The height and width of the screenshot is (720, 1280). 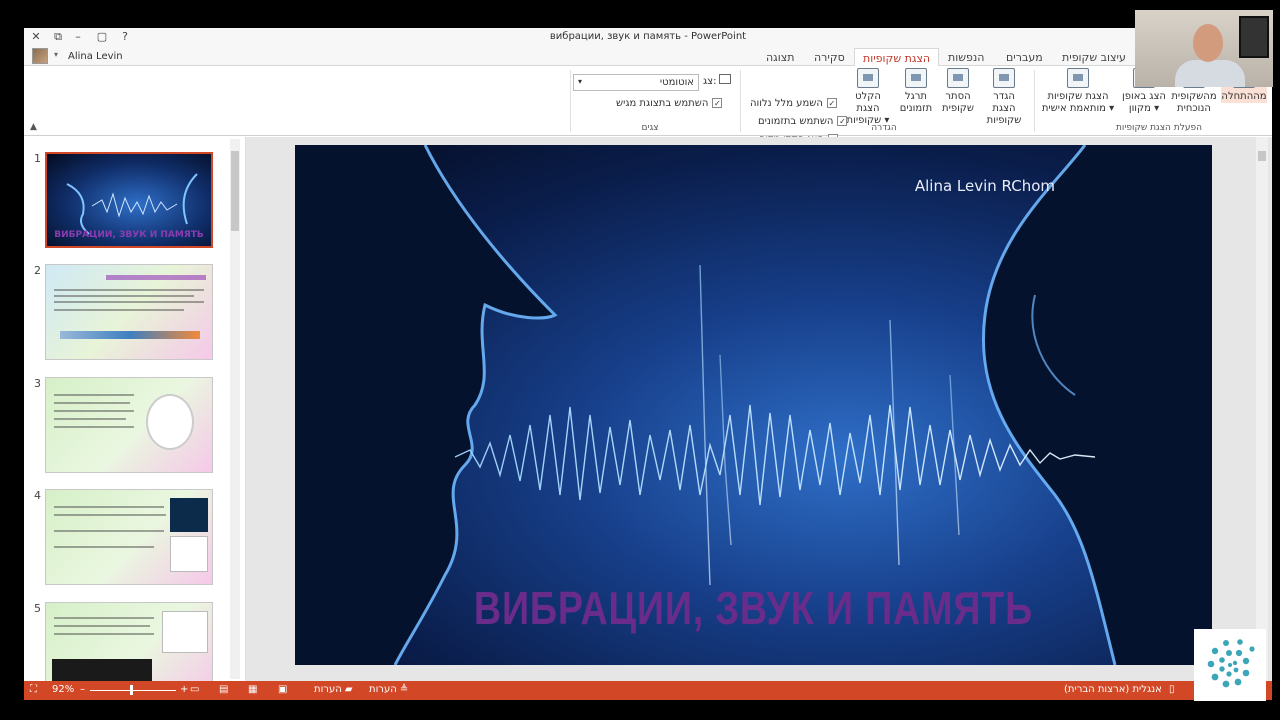 What do you see at coordinates (37, 495) in the screenshot?
I see `thumbnail-number: 4` at bounding box center [37, 495].